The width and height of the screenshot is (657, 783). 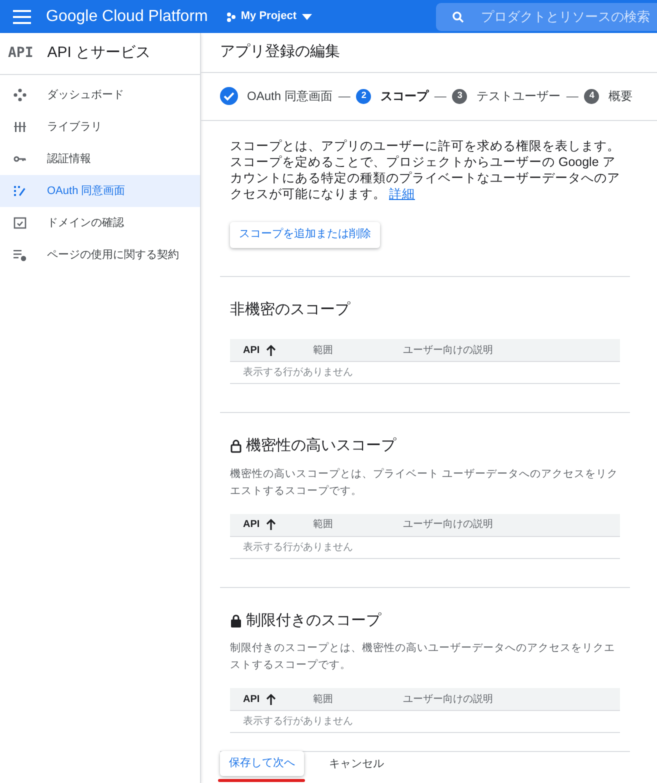 I want to click on step-number: 3, so click(x=460, y=96).